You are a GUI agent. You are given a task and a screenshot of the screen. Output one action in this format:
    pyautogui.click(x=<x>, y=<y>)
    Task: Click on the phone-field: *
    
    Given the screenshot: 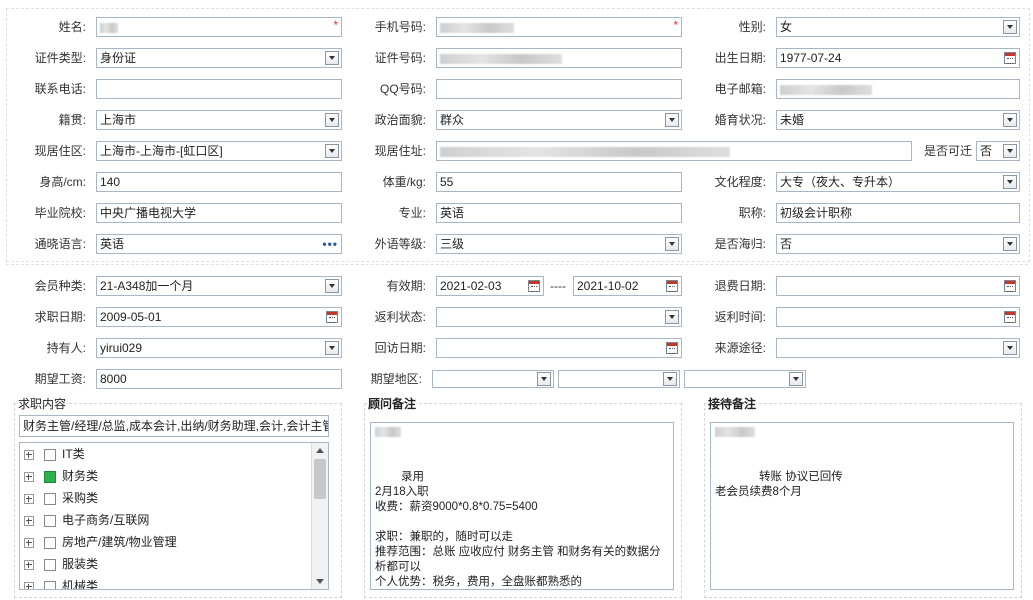 What is the action you would take?
    pyautogui.click(x=559, y=27)
    